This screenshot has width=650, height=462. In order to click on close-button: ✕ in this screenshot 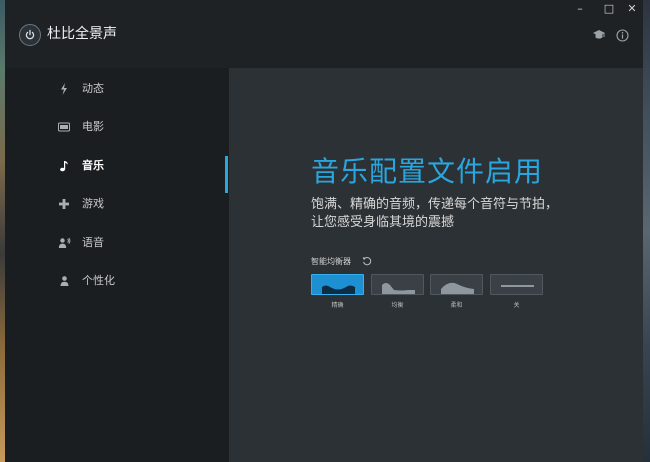, I will do `click(632, 9)`.